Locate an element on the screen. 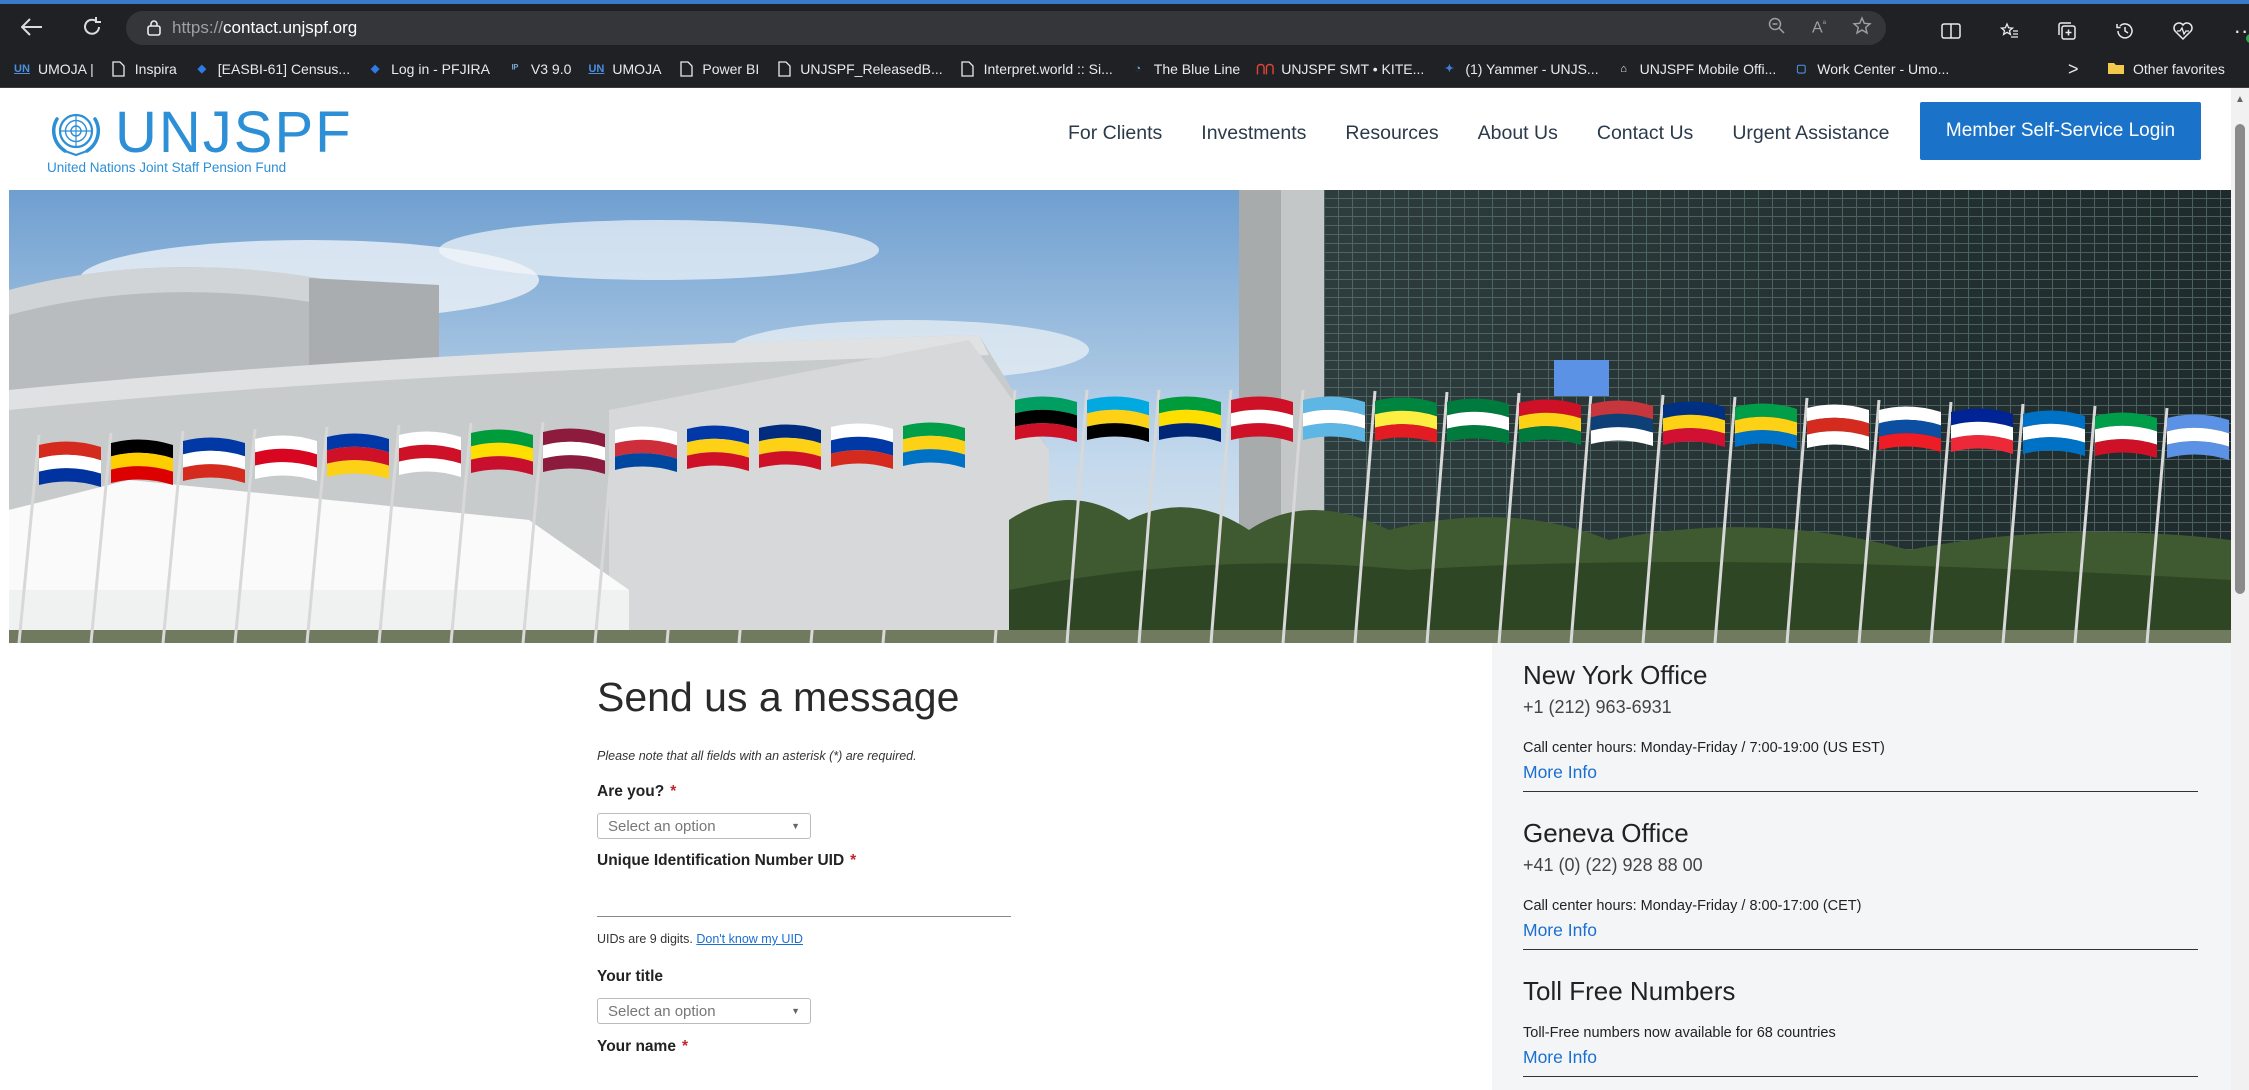 The width and height of the screenshot is (2249, 1090). folder-icon is located at coordinates (2116, 69).